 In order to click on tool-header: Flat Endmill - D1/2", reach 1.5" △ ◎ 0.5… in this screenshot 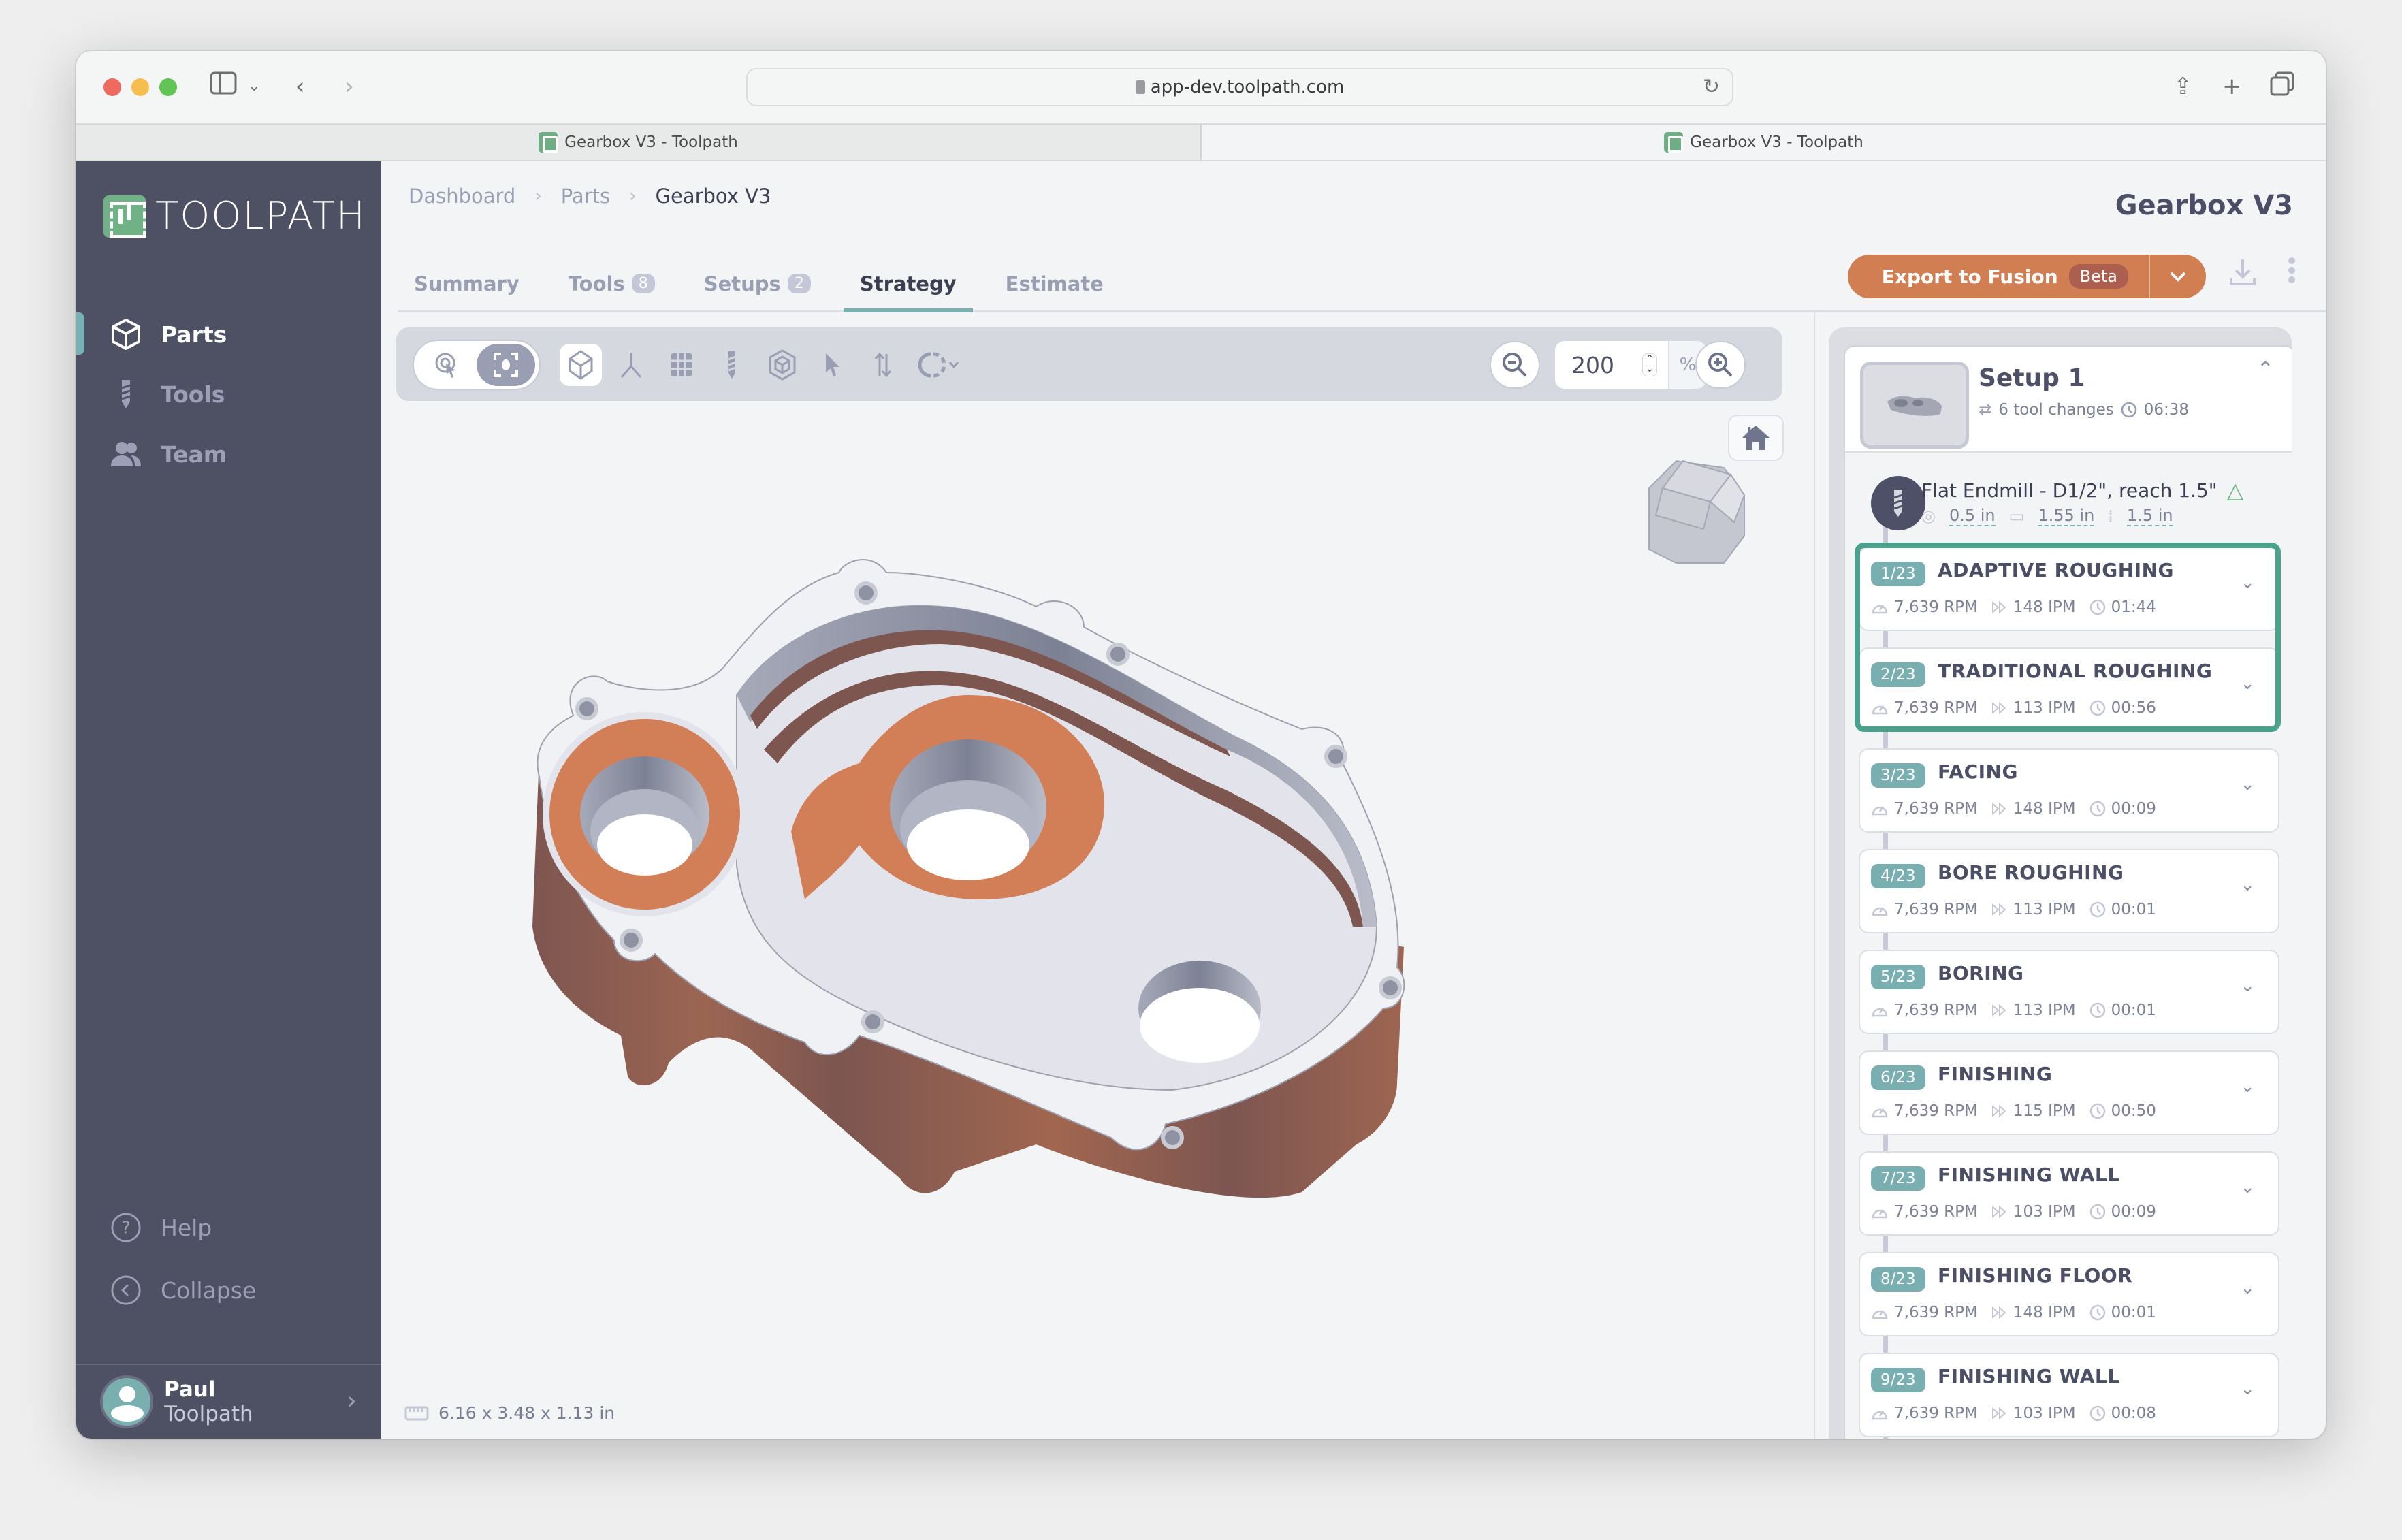, I will do `click(2068, 494)`.